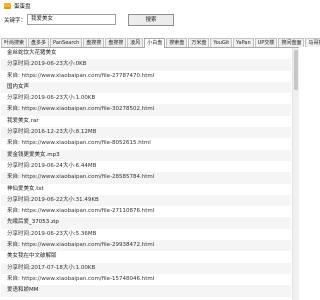  Describe the element at coordinates (266, 42) in the screenshot. I see `tab-source-12: UP交楼` at that location.